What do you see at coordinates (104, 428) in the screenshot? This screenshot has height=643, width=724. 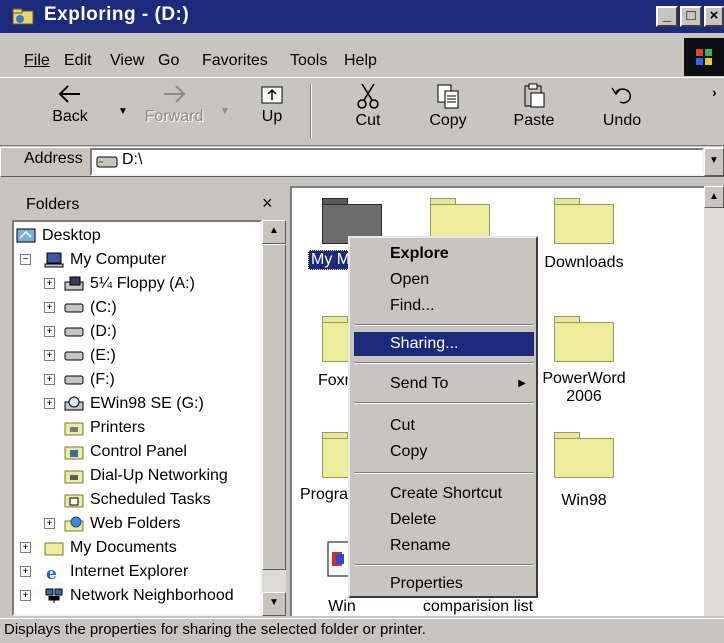 I see `tree-item-printers: Printers` at bounding box center [104, 428].